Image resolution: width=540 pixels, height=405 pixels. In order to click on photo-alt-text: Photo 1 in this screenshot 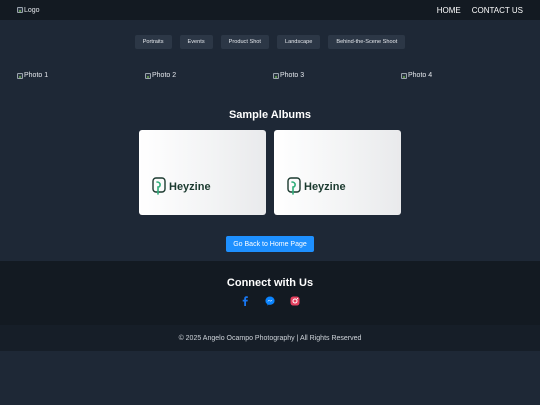, I will do `click(36, 75)`.